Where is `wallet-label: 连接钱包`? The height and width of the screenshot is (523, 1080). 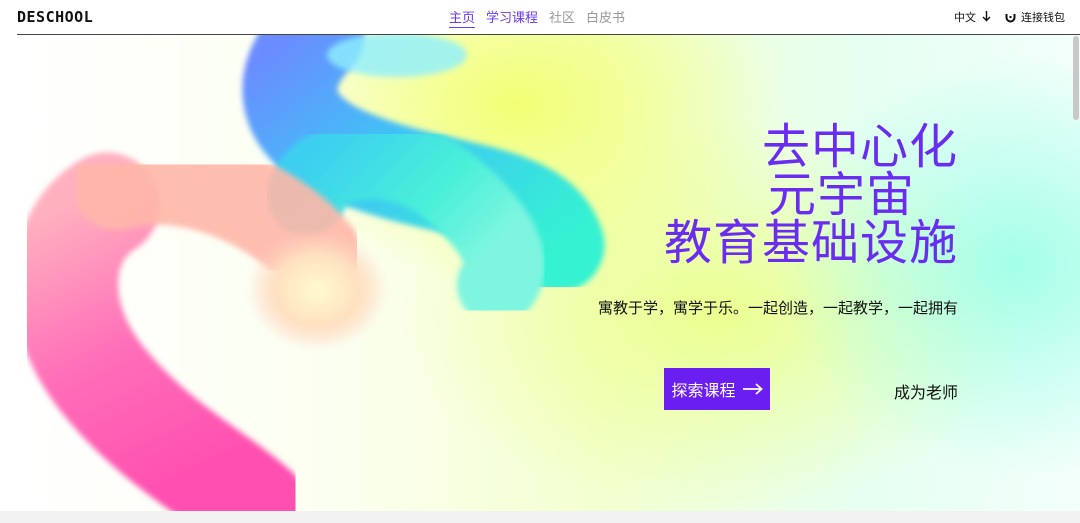
wallet-label: 连接钱包 is located at coordinates (1043, 17).